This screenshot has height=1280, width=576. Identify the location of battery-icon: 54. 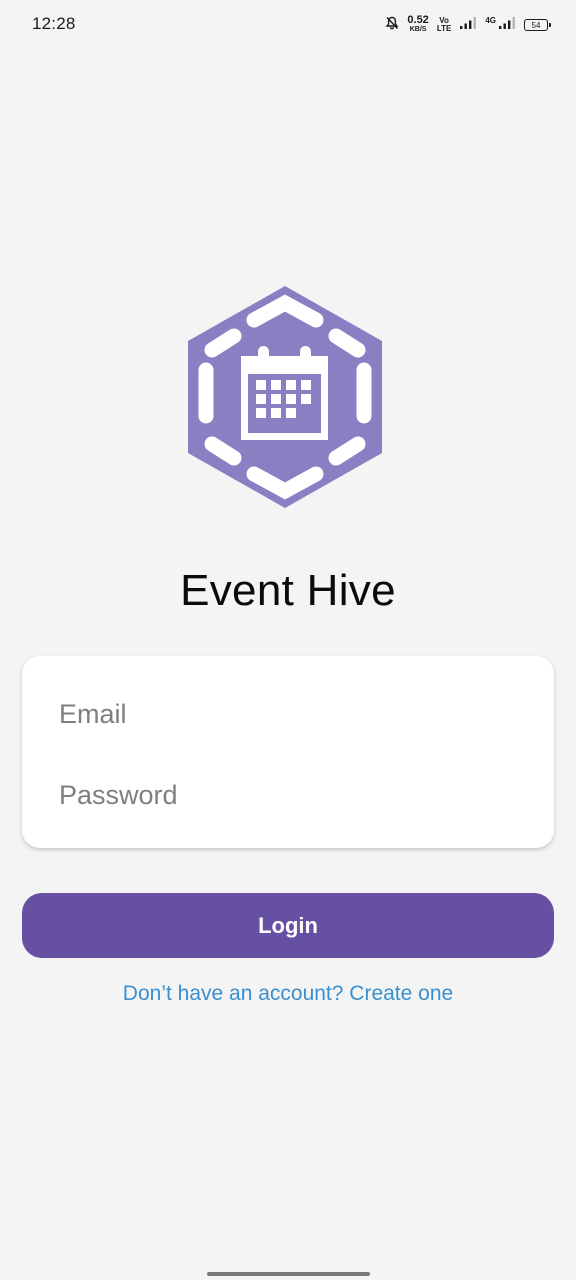
(537, 25).